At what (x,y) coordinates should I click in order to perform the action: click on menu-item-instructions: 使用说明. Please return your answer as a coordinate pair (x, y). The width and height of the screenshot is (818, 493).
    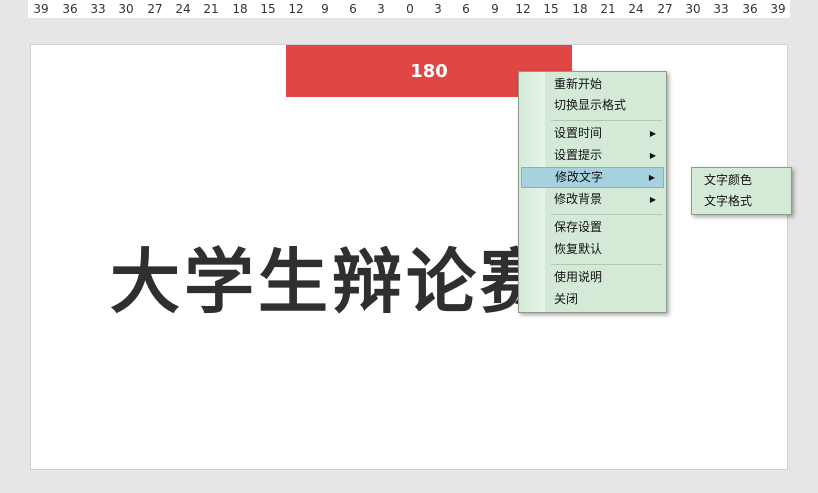
    Looking at the image, I should click on (592, 277).